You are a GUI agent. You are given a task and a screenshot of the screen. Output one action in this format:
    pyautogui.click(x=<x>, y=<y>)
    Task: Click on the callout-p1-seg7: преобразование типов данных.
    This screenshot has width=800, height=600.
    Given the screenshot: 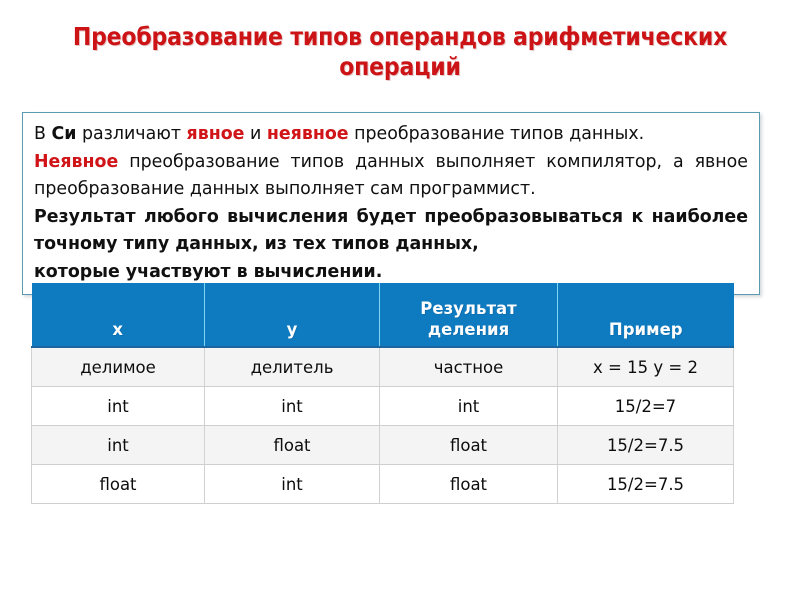 What is the action you would take?
    pyautogui.click(x=496, y=134)
    